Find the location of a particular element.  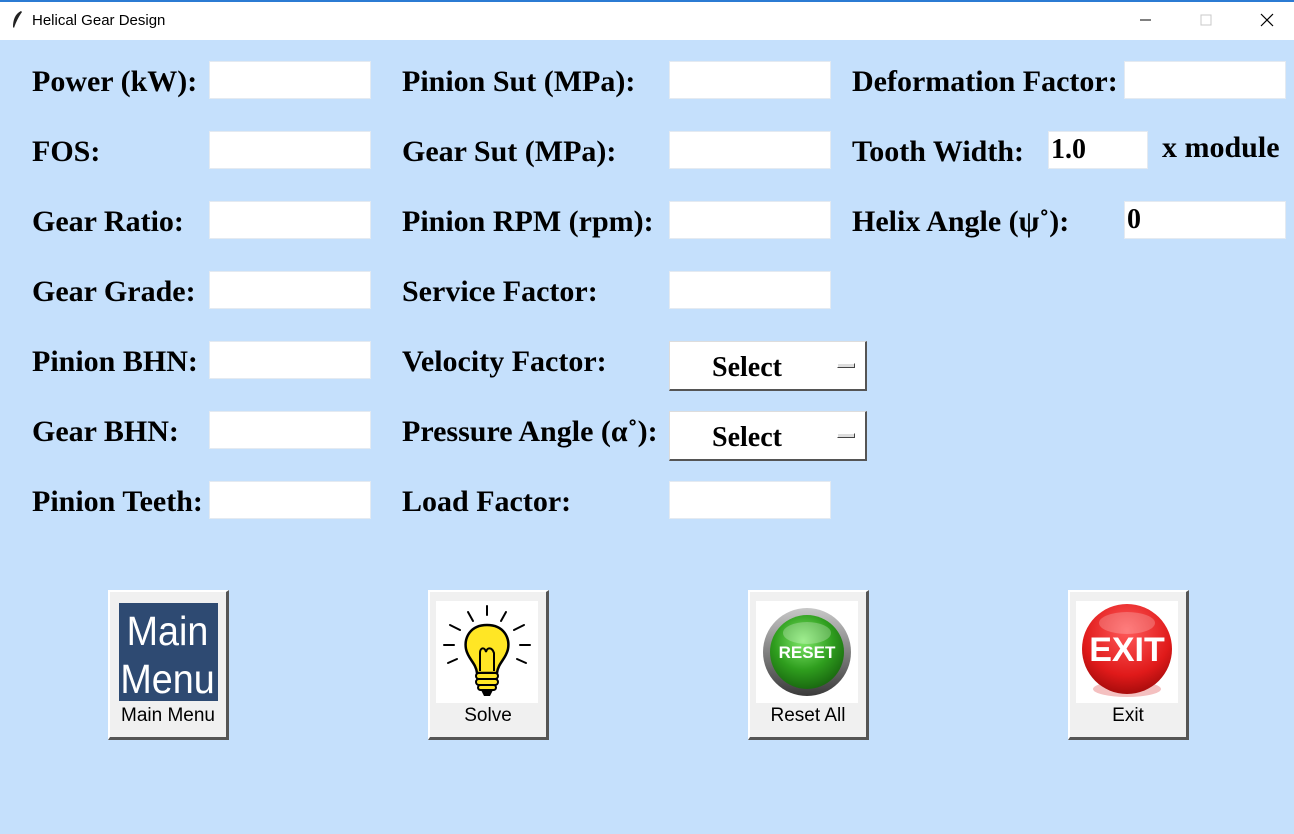

pinion-rpm-label: Pinion RPM (rpm): is located at coordinates (528, 221).